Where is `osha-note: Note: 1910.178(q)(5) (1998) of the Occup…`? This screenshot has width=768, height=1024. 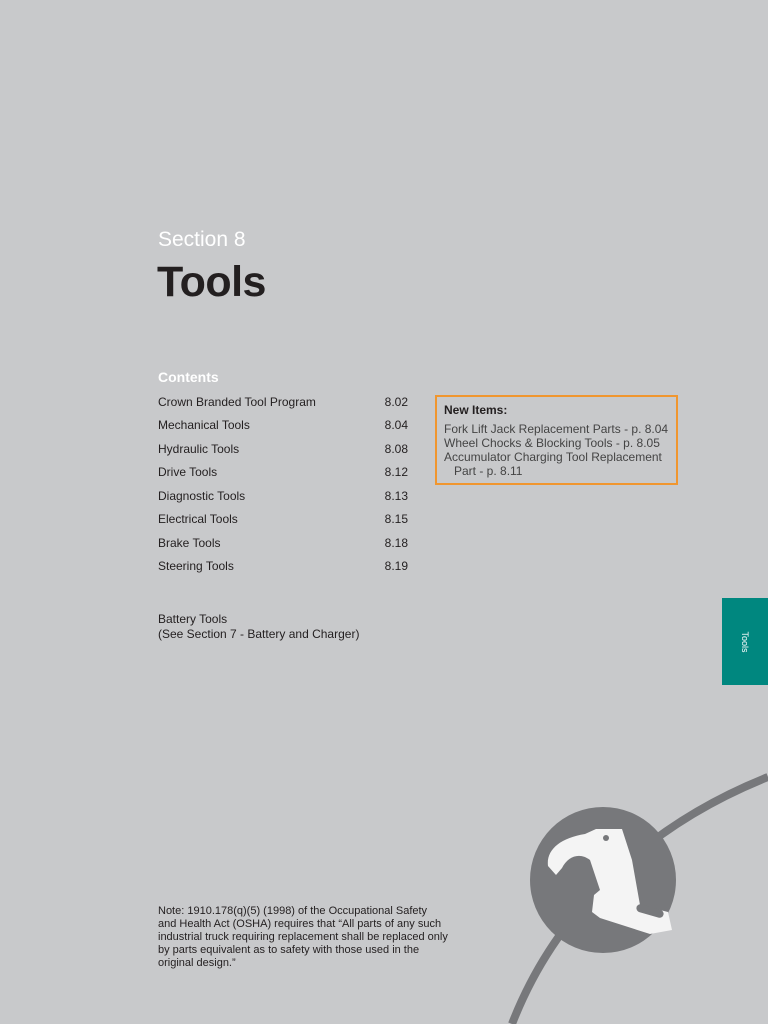 osha-note: Note: 1910.178(q)(5) (1998) of the Occup… is located at coordinates (303, 937).